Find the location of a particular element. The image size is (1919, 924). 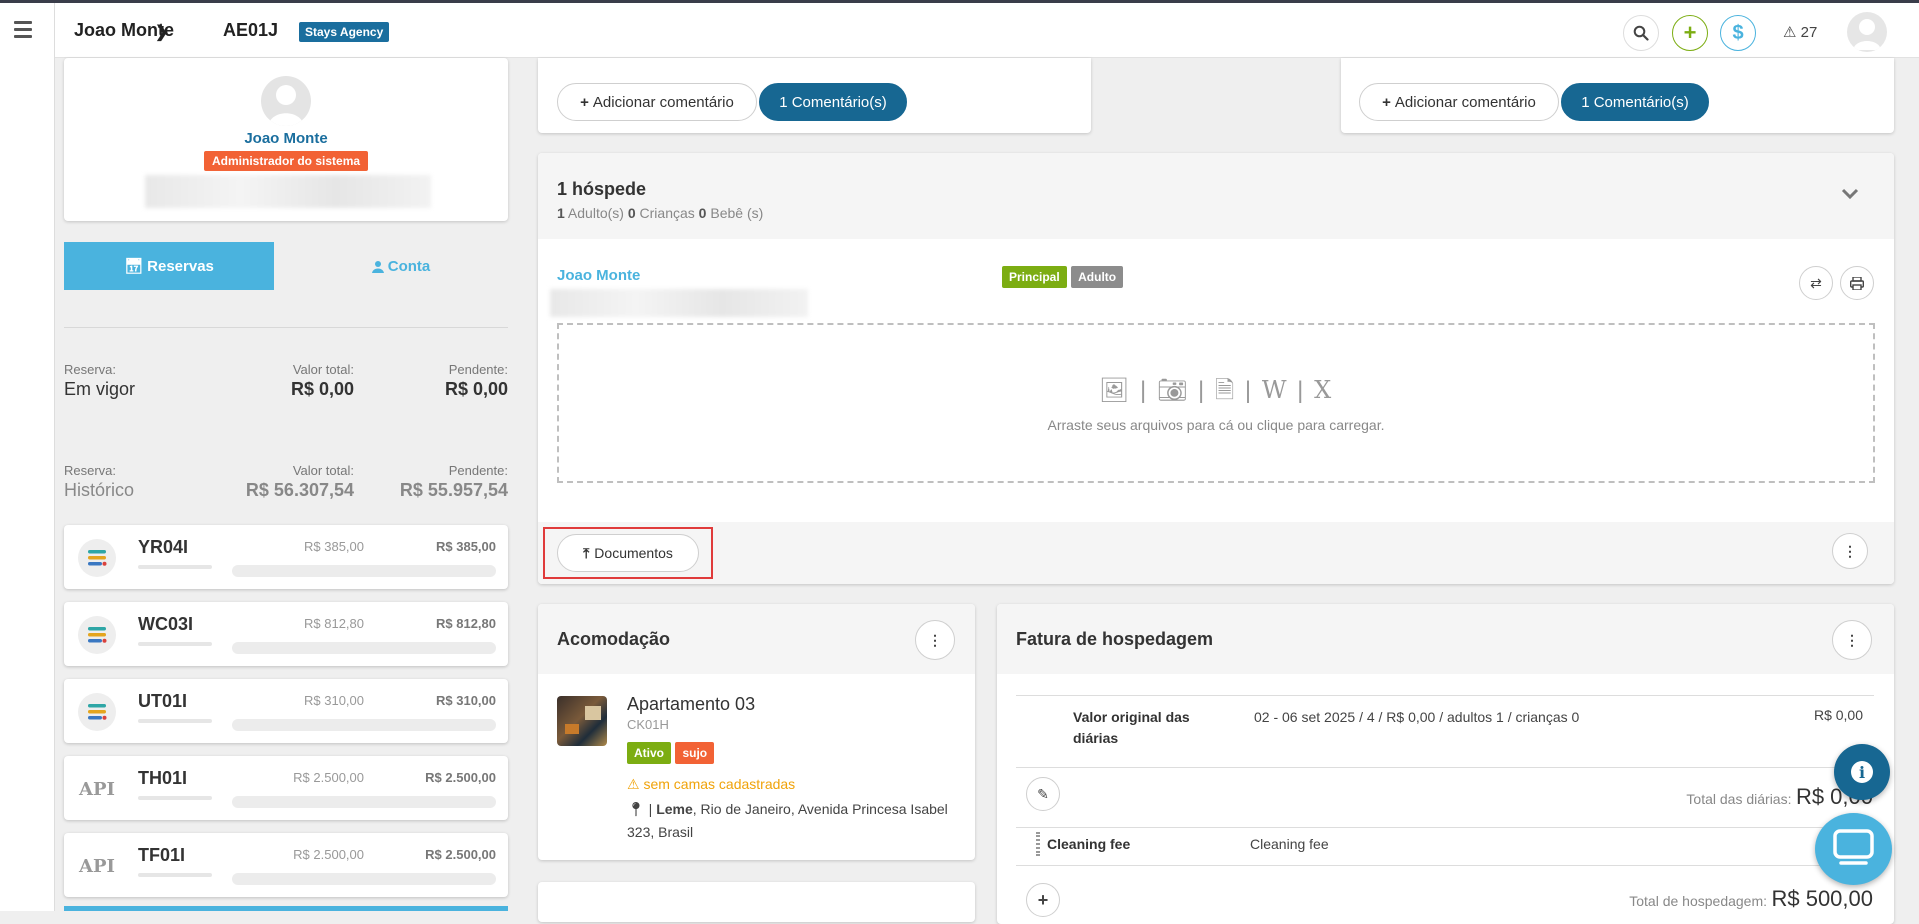

pencil-icon: ✎ is located at coordinates (1043, 793).